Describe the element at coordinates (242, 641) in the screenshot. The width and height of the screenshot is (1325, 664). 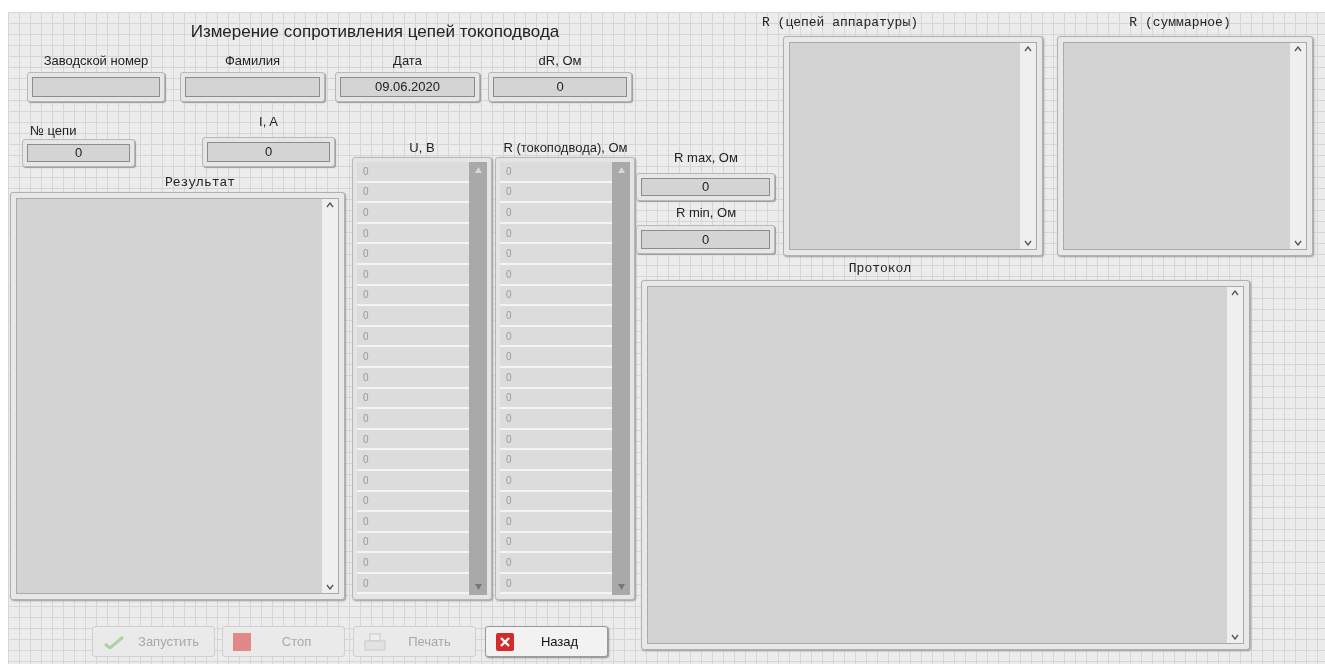
I see `stop-icon` at that location.